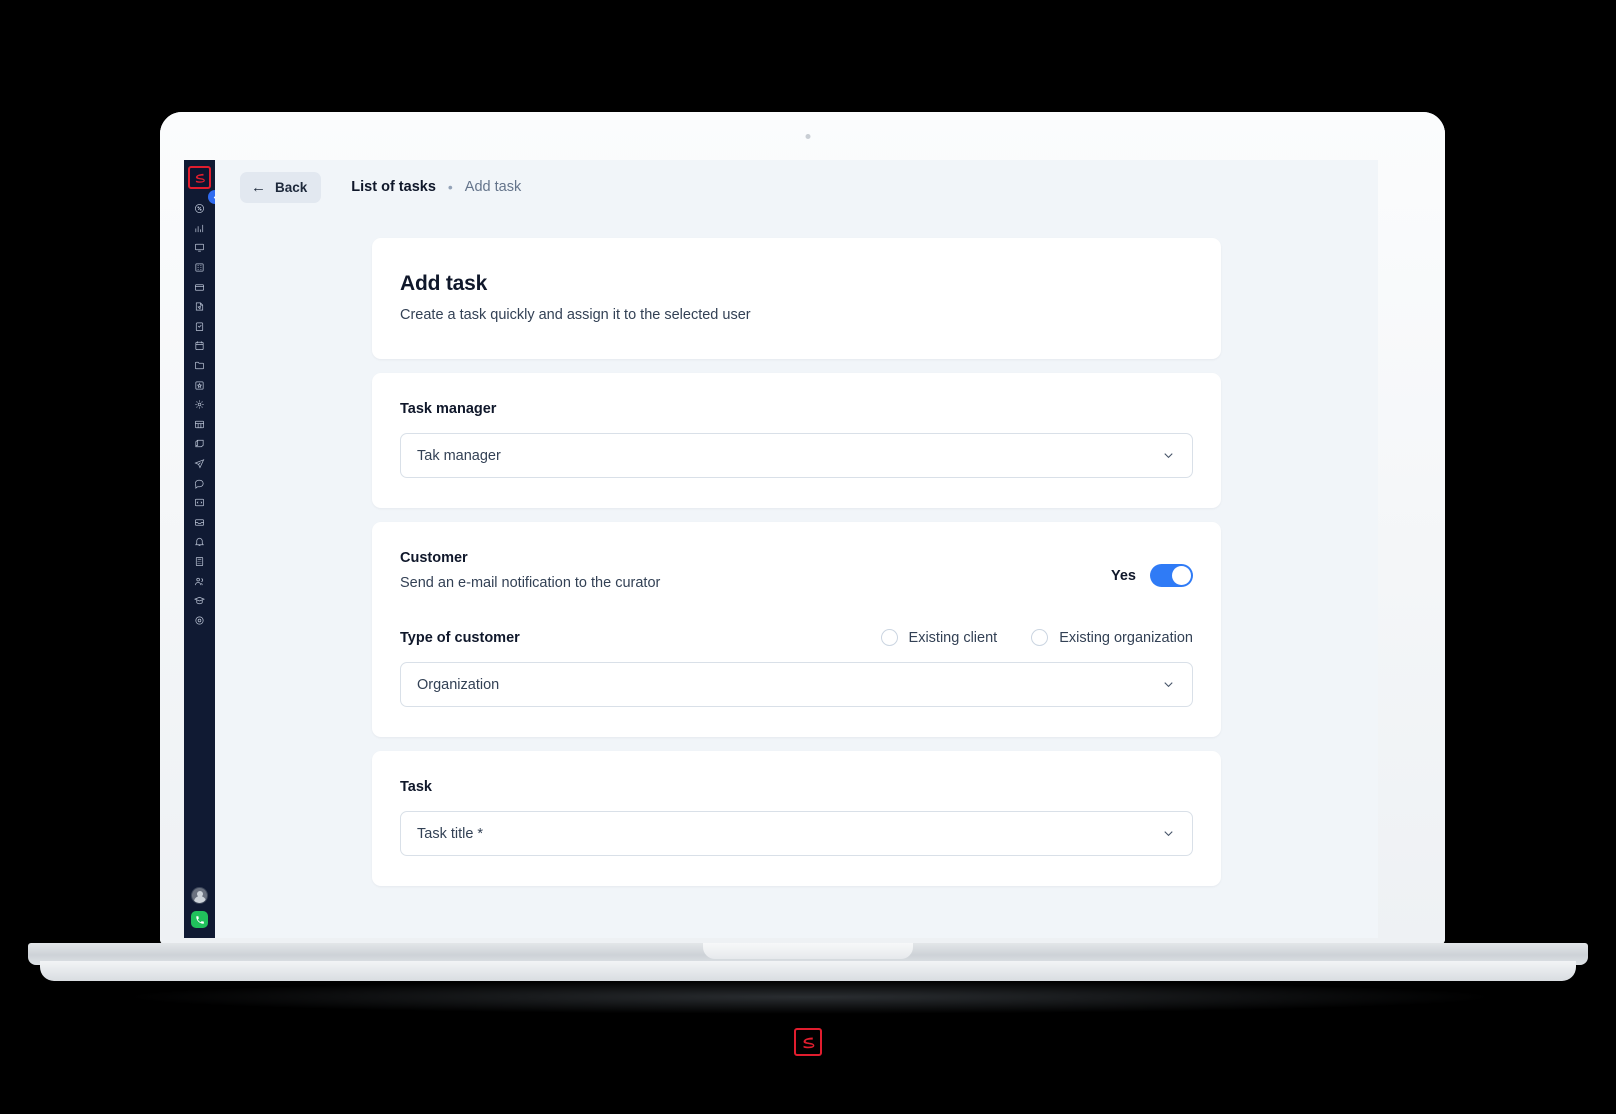 The image size is (1616, 1114). What do you see at coordinates (199, 542) in the screenshot?
I see `sidebar-item-notifications` at bounding box center [199, 542].